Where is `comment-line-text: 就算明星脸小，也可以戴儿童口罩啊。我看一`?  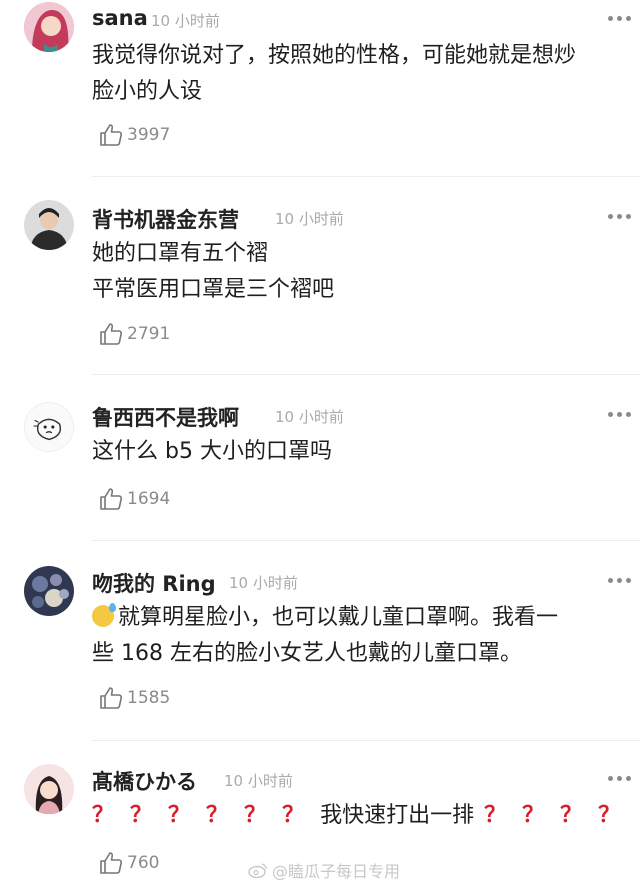 comment-line-text: 就算明星脸小，也可以戴儿童口罩啊。我看一 is located at coordinates (338, 617).